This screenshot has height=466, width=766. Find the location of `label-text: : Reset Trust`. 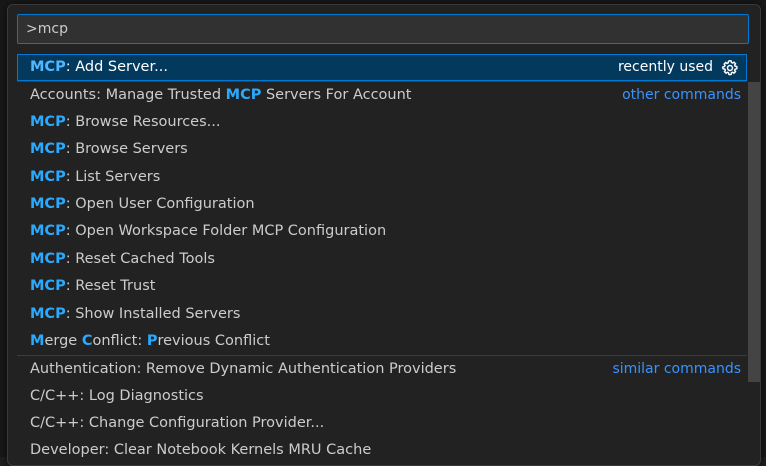

label-text: : Reset Trust is located at coordinates (110, 286).